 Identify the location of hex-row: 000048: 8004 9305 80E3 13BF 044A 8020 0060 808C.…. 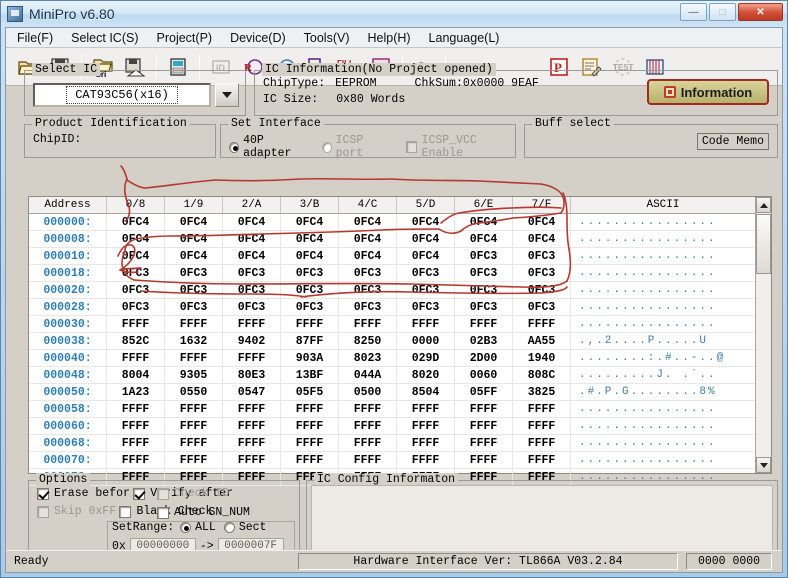
(400, 375).